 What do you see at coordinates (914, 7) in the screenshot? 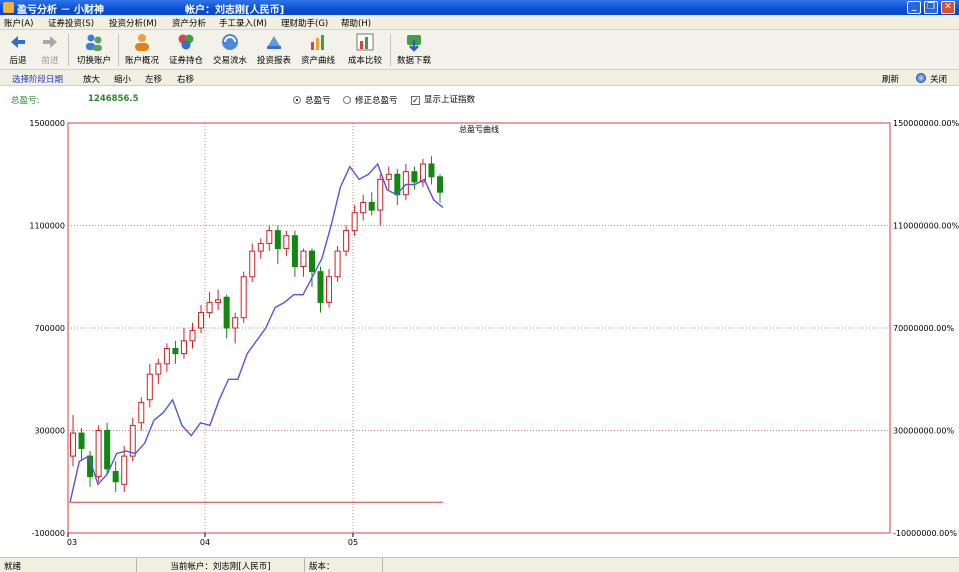
I see `minimize-icon: _` at bounding box center [914, 7].